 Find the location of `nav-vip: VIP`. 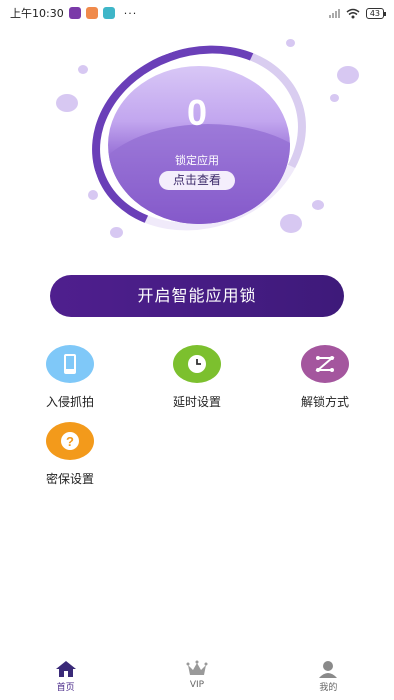

nav-vip: VIP is located at coordinates (196, 680).